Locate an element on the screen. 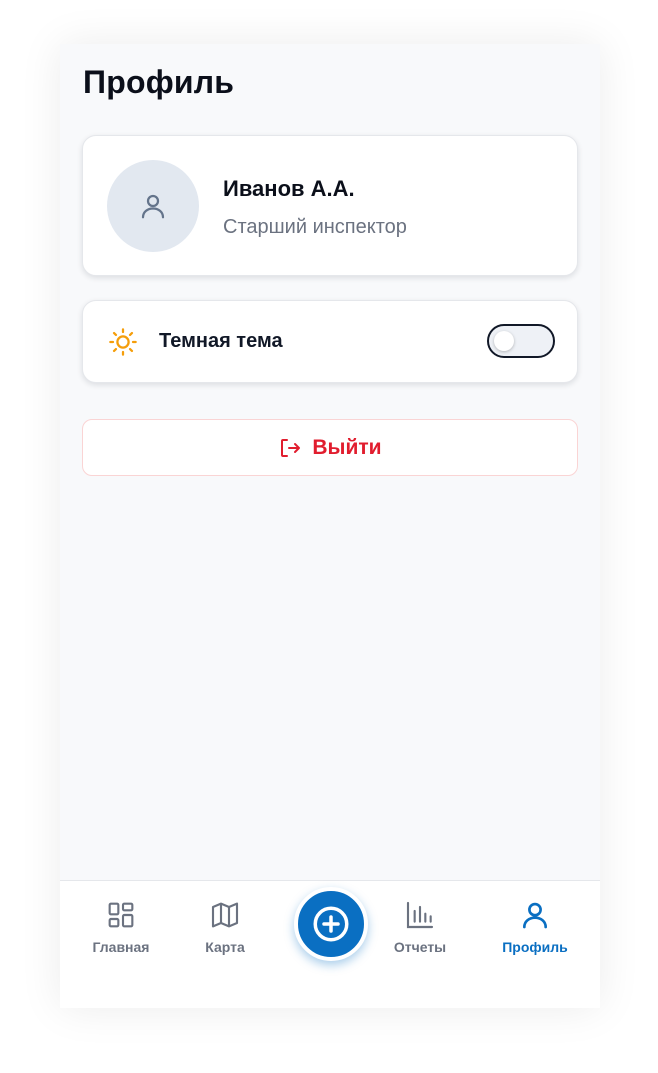 The width and height of the screenshot is (658, 1073). dark-theme-setting: Темная тема is located at coordinates (330, 341).